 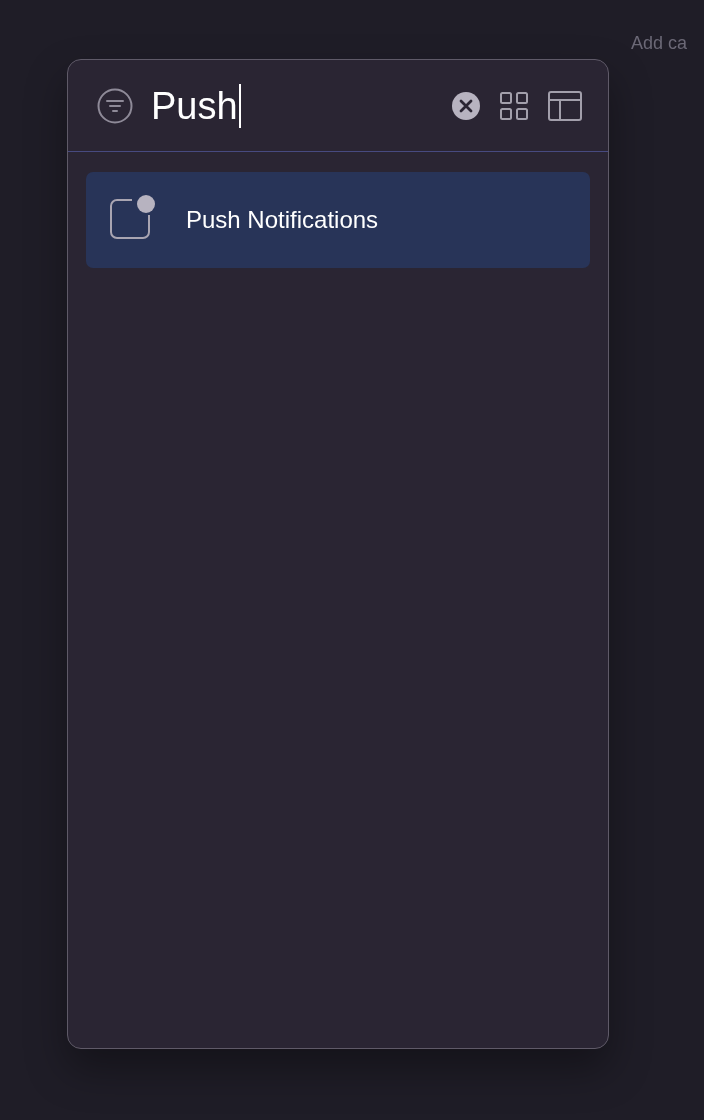 I want to click on result-item: Push Notifications, so click(x=338, y=220).